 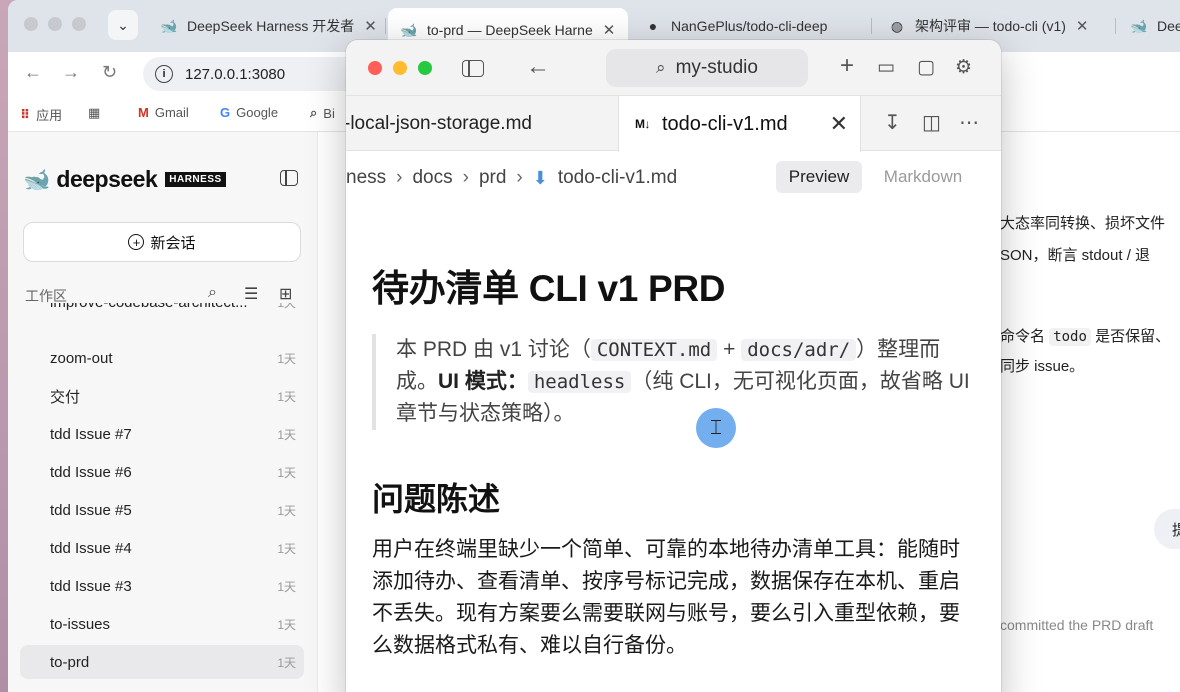 I want to click on deepseek-logo: 🐋 deepseek HARNESS, so click(x=124, y=179).